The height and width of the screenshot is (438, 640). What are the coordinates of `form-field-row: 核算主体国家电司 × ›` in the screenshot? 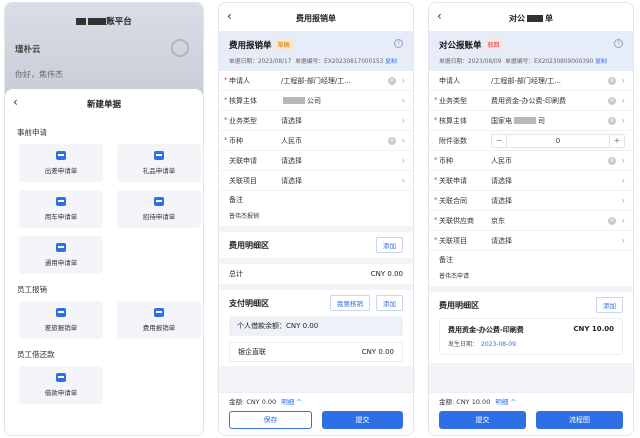 It's located at (531, 121).